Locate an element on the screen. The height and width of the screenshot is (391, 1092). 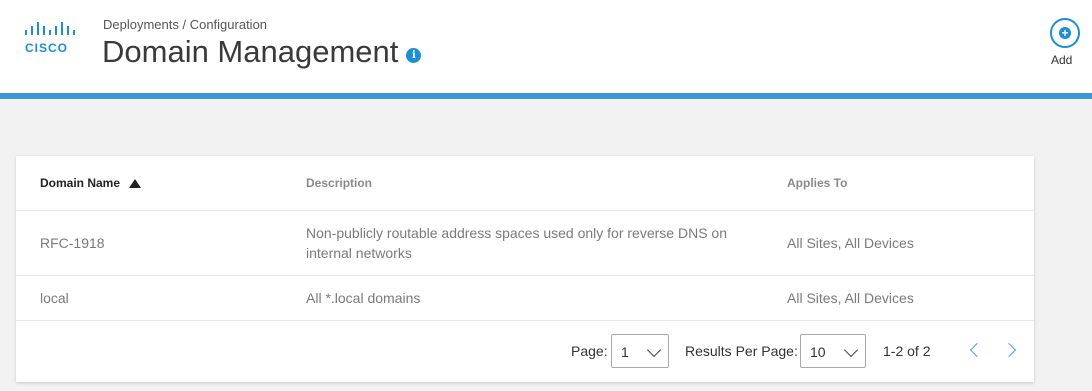
results-range: 1-2 of 2 is located at coordinates (907, 351).